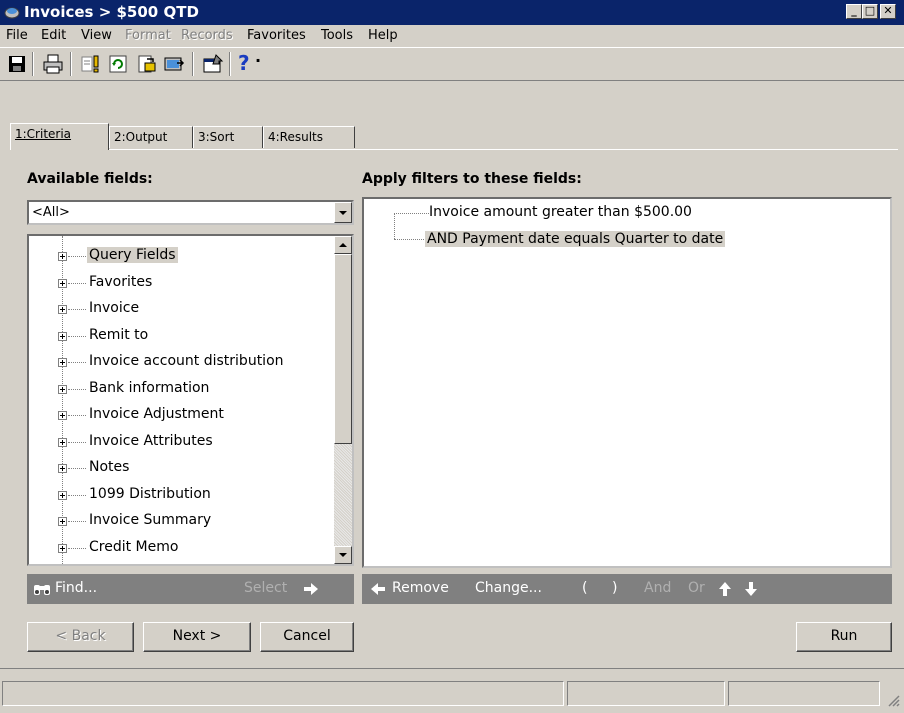 Image resolution: width=904 pixels, height=713 pixels. Describe the element at coordinates (174, 64) in the screenshot. I see `transfer-icon` at that location.